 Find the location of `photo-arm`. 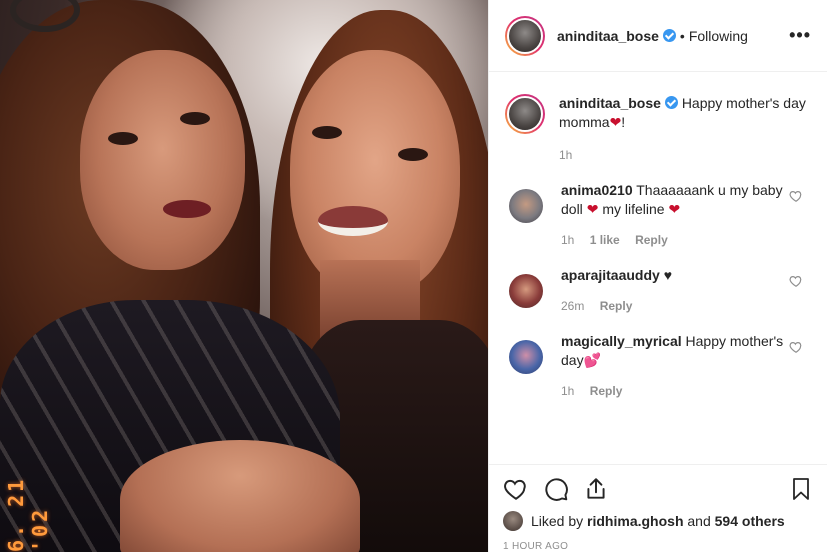

photo-arm is located at coordinates (240, 496).